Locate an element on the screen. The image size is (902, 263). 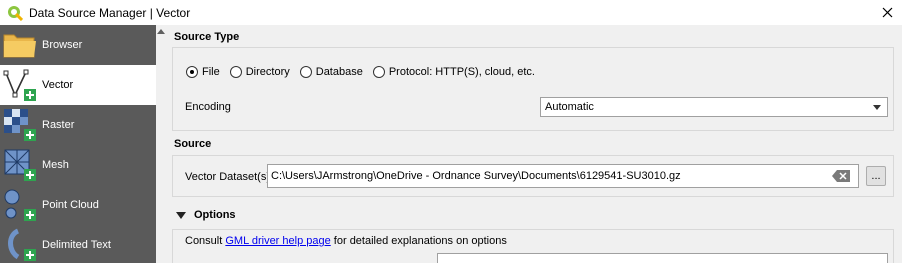
sidebar-item-label: Delimited Text is located at coordinates (76, 245).